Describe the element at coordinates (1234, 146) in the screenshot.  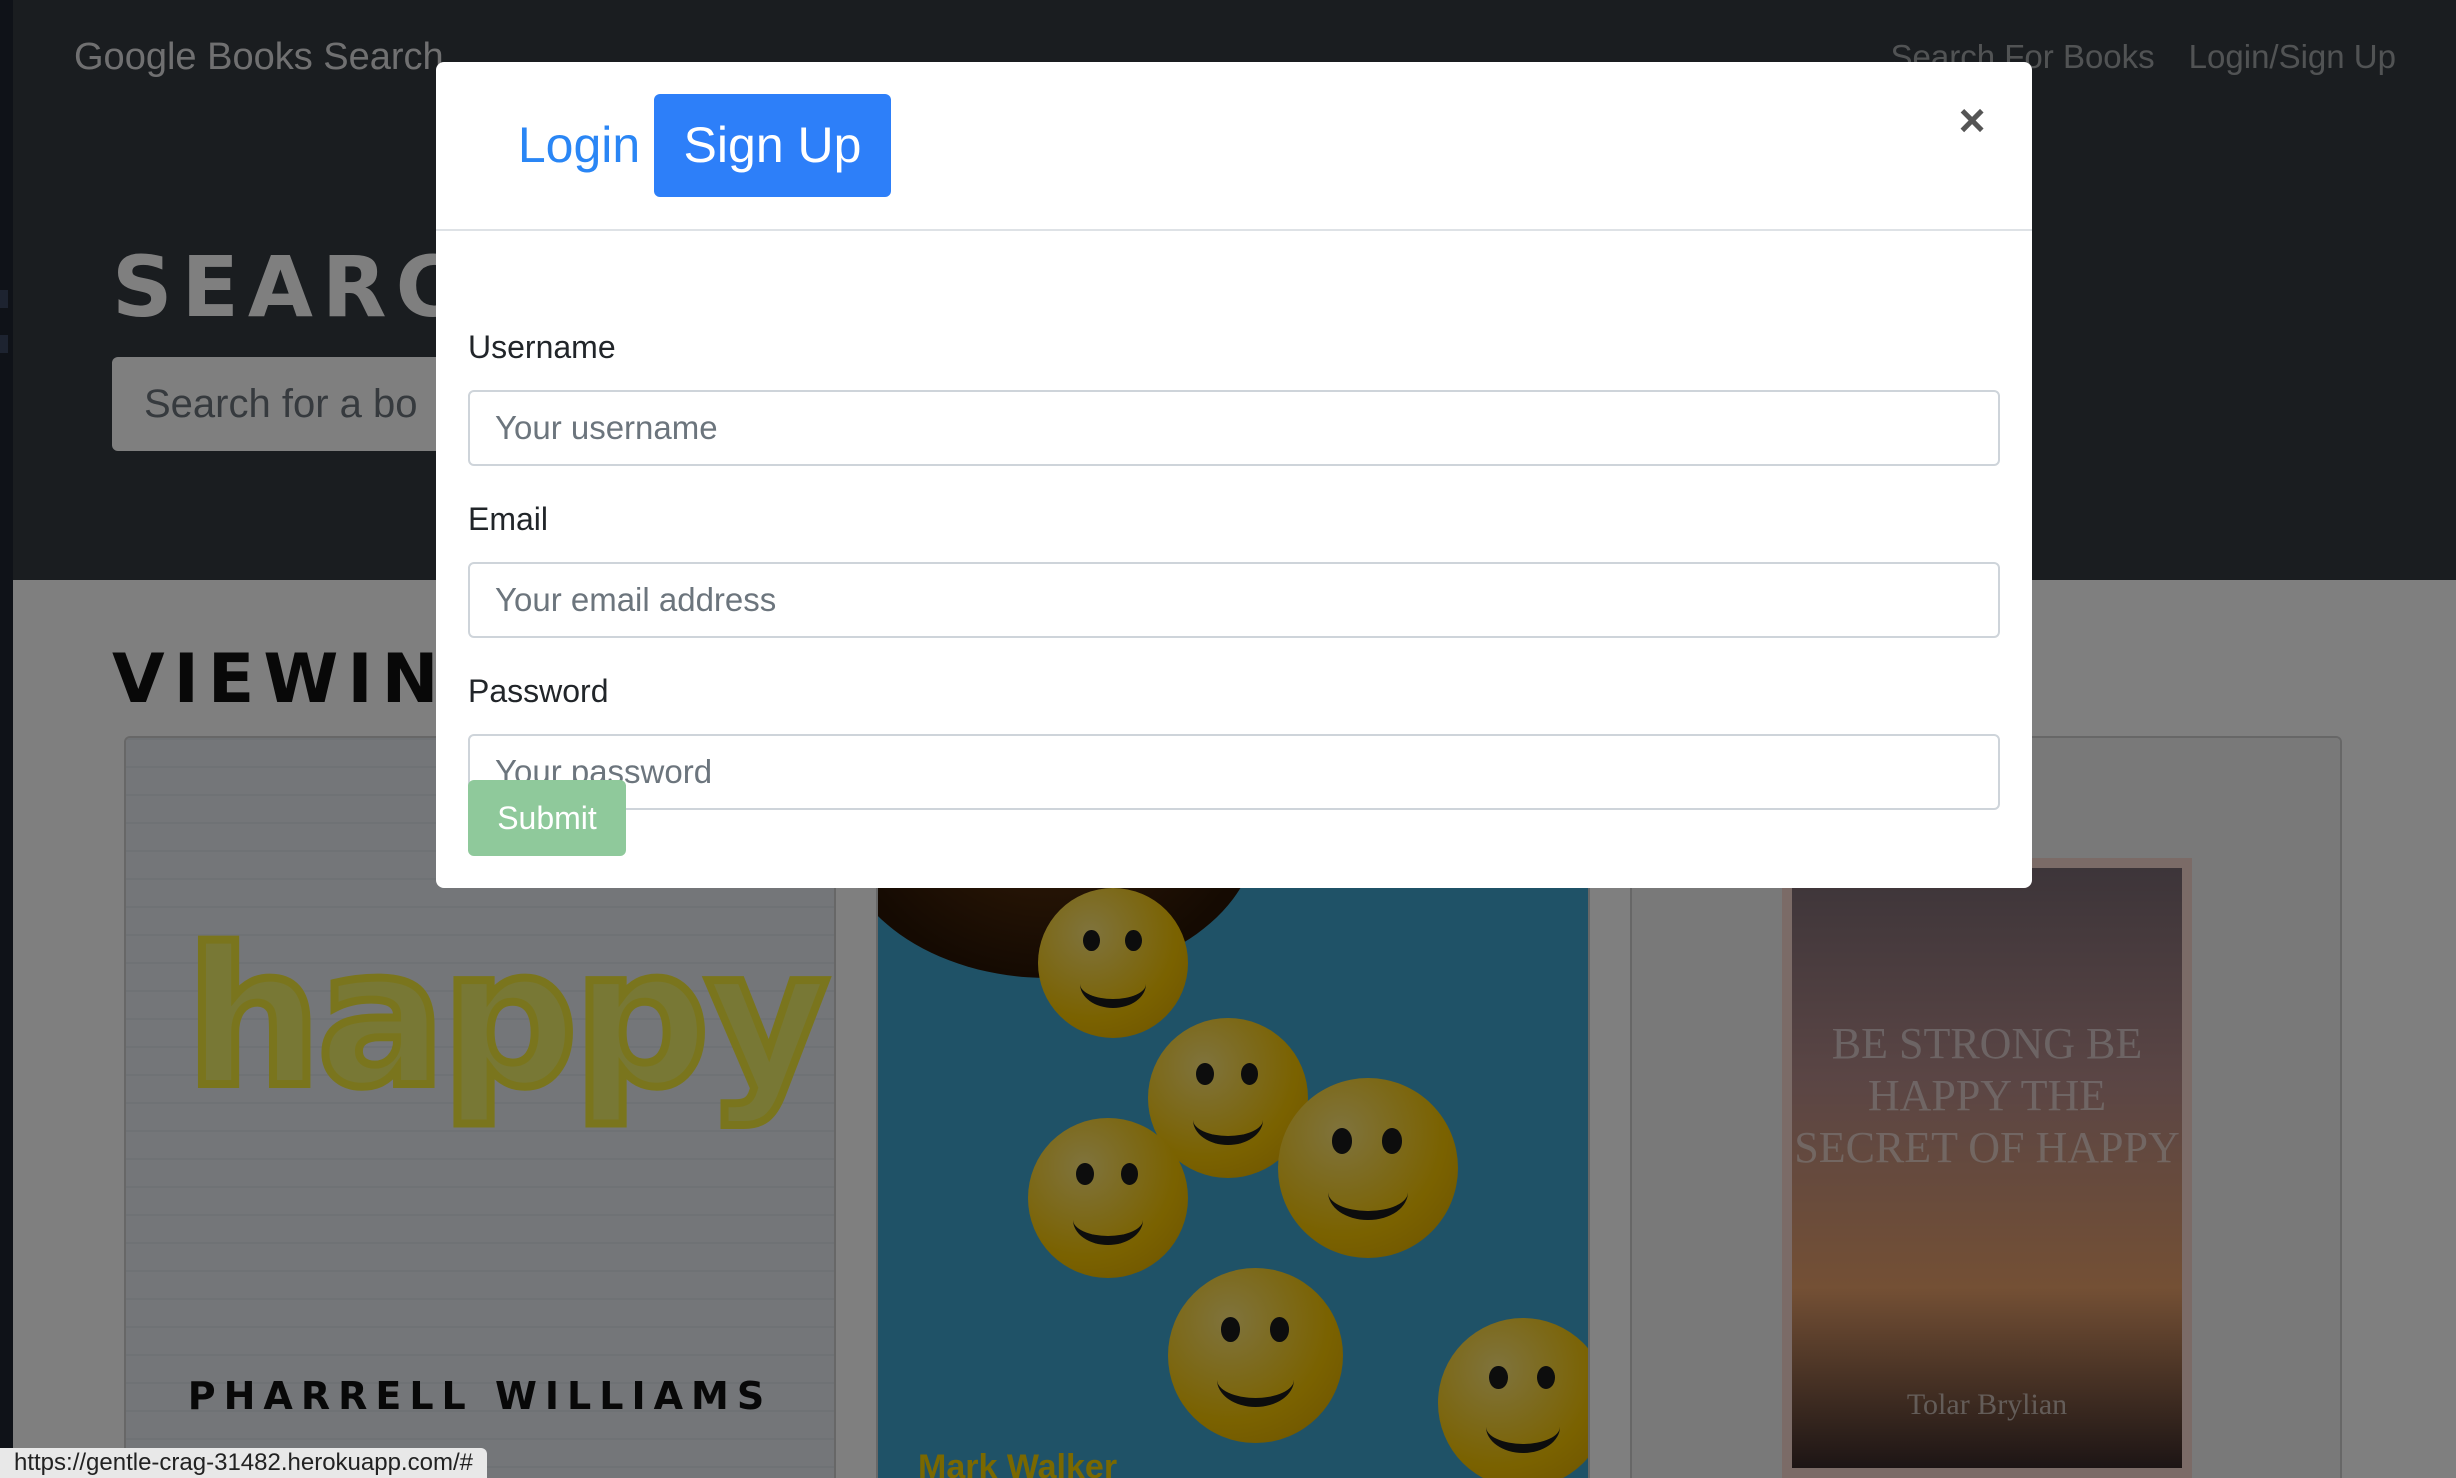
I see `modal-header: Login Sign Up ×` at that location.